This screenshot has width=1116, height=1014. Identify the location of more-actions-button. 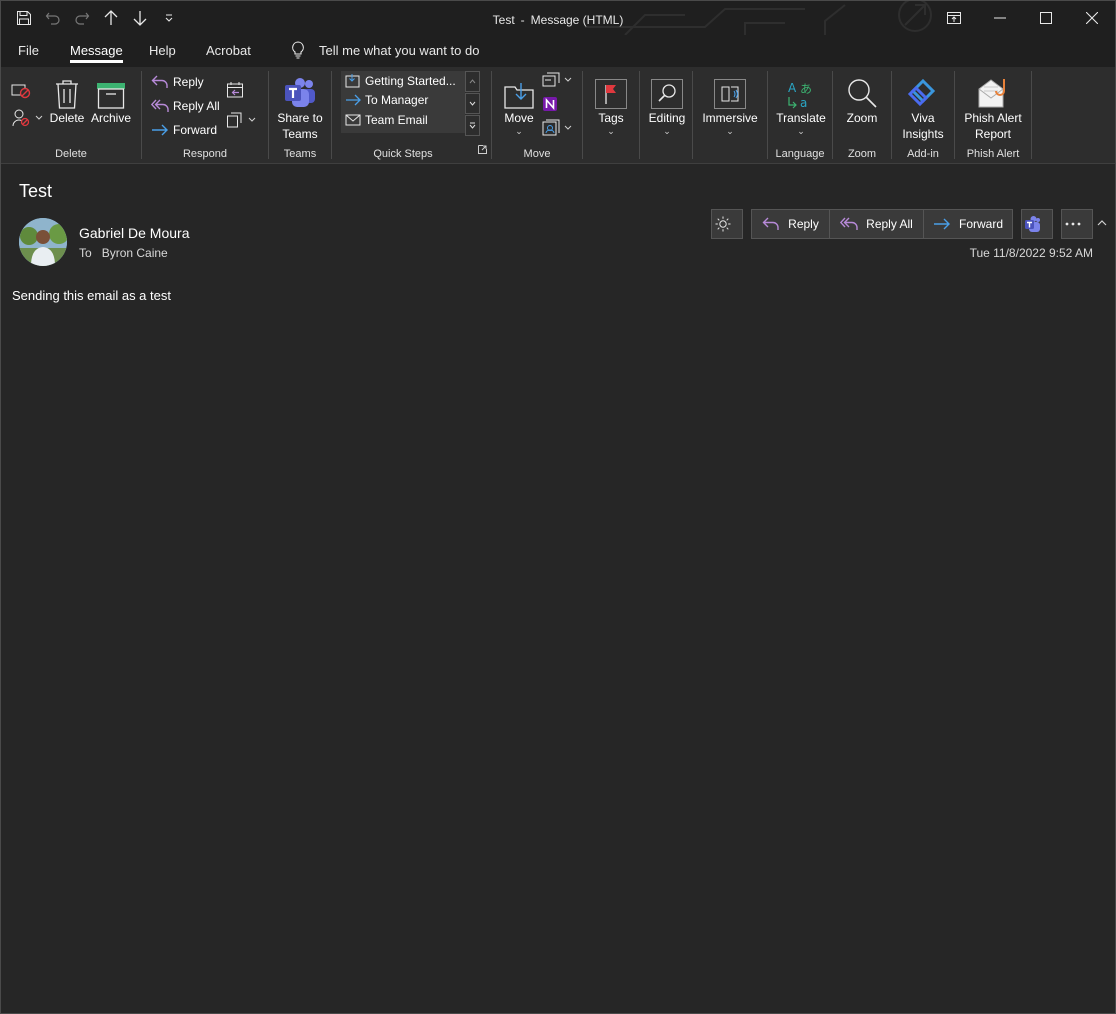
(1077, 224).